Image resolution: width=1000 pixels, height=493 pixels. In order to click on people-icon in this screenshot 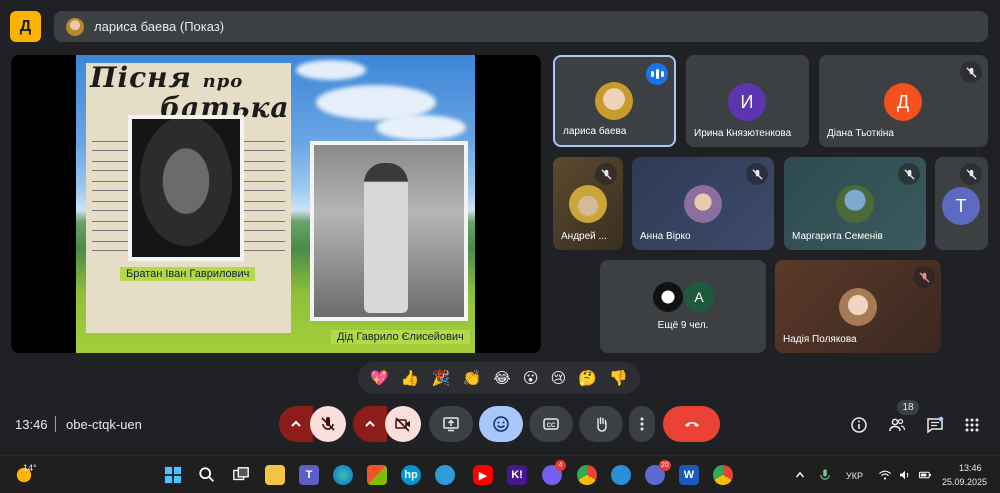, I will do `click(897, 425)`.